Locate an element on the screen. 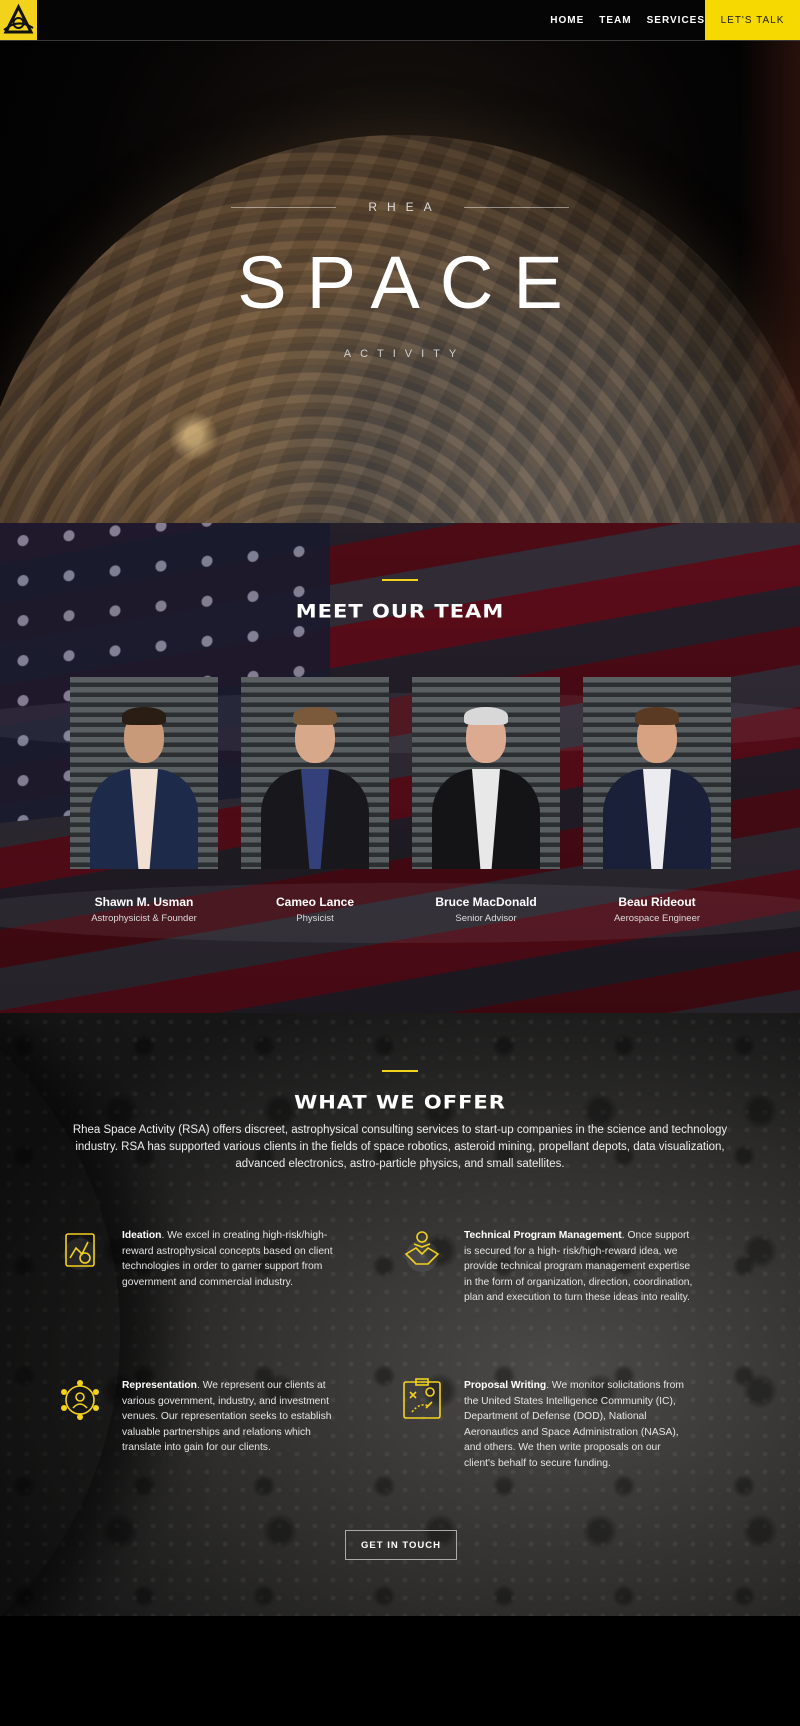  divider-right is located at coordinates (516, 207).